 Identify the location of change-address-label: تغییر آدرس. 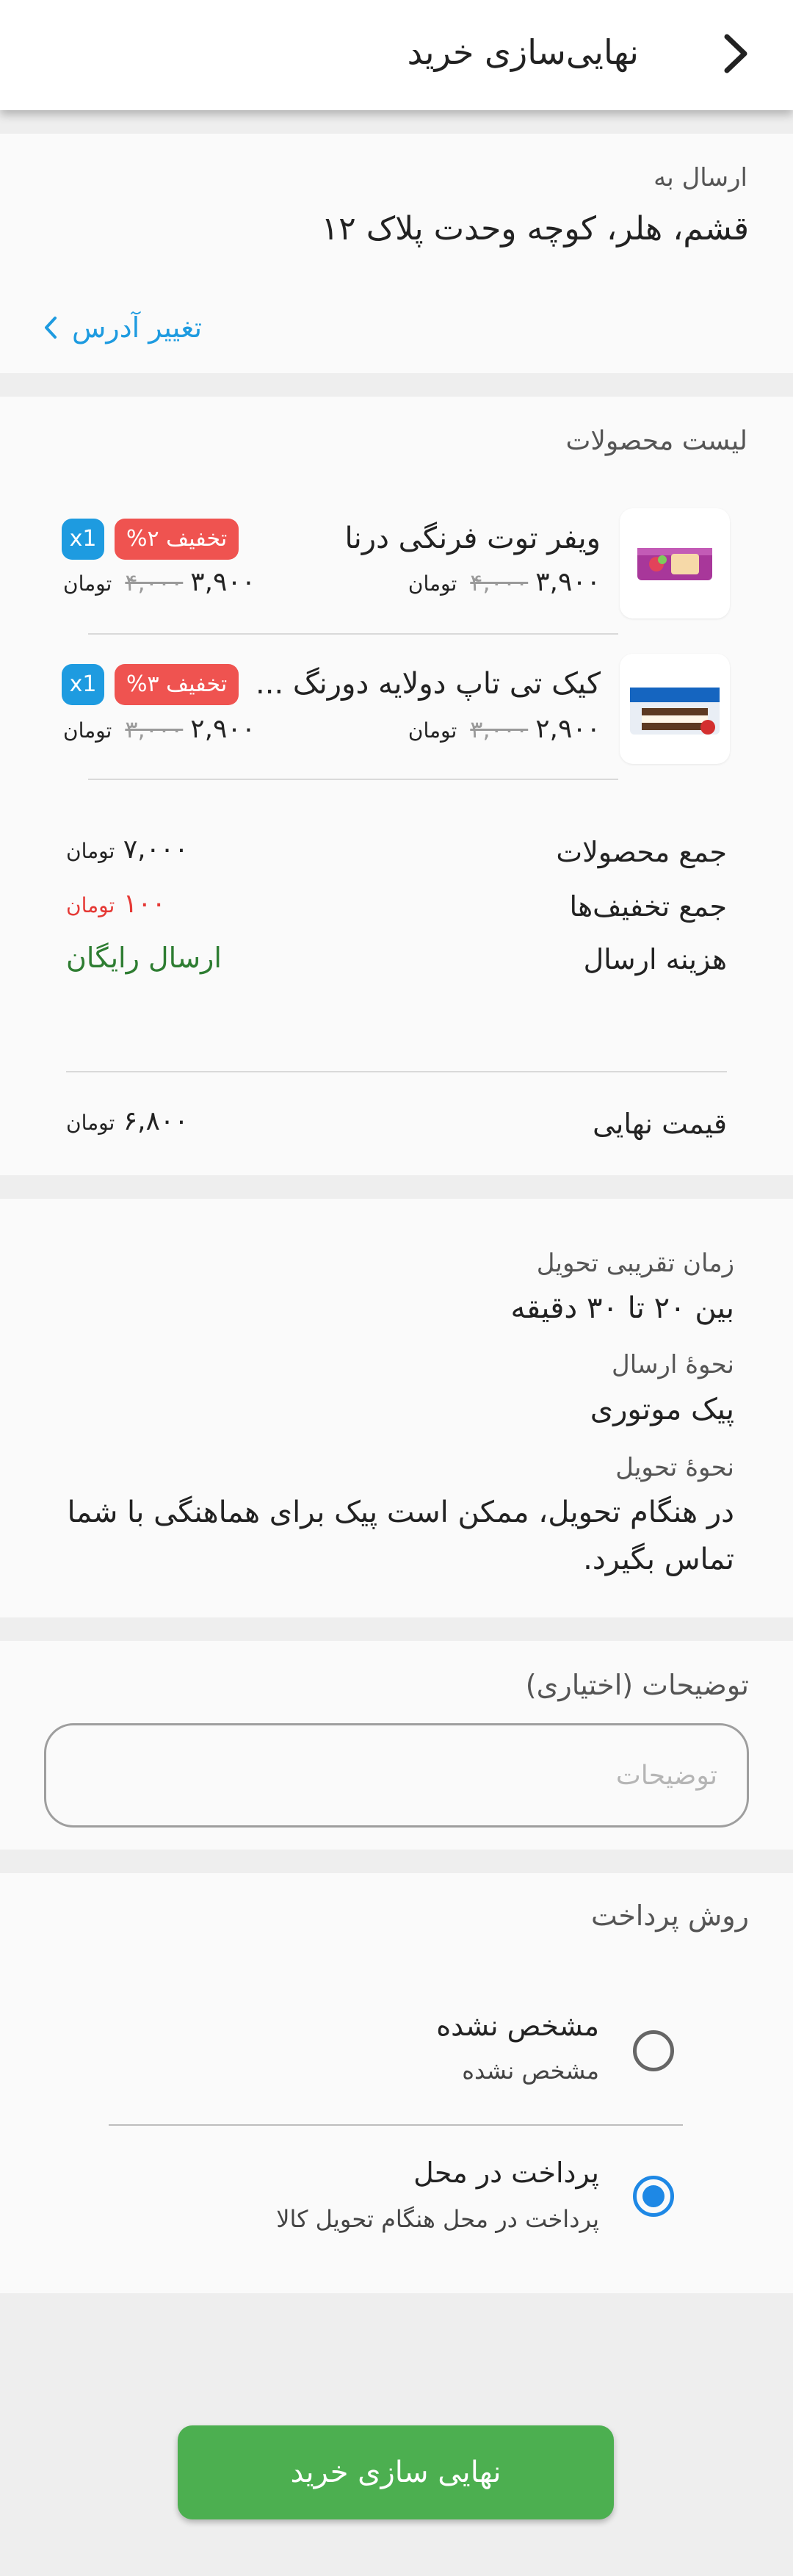
(137, 328).